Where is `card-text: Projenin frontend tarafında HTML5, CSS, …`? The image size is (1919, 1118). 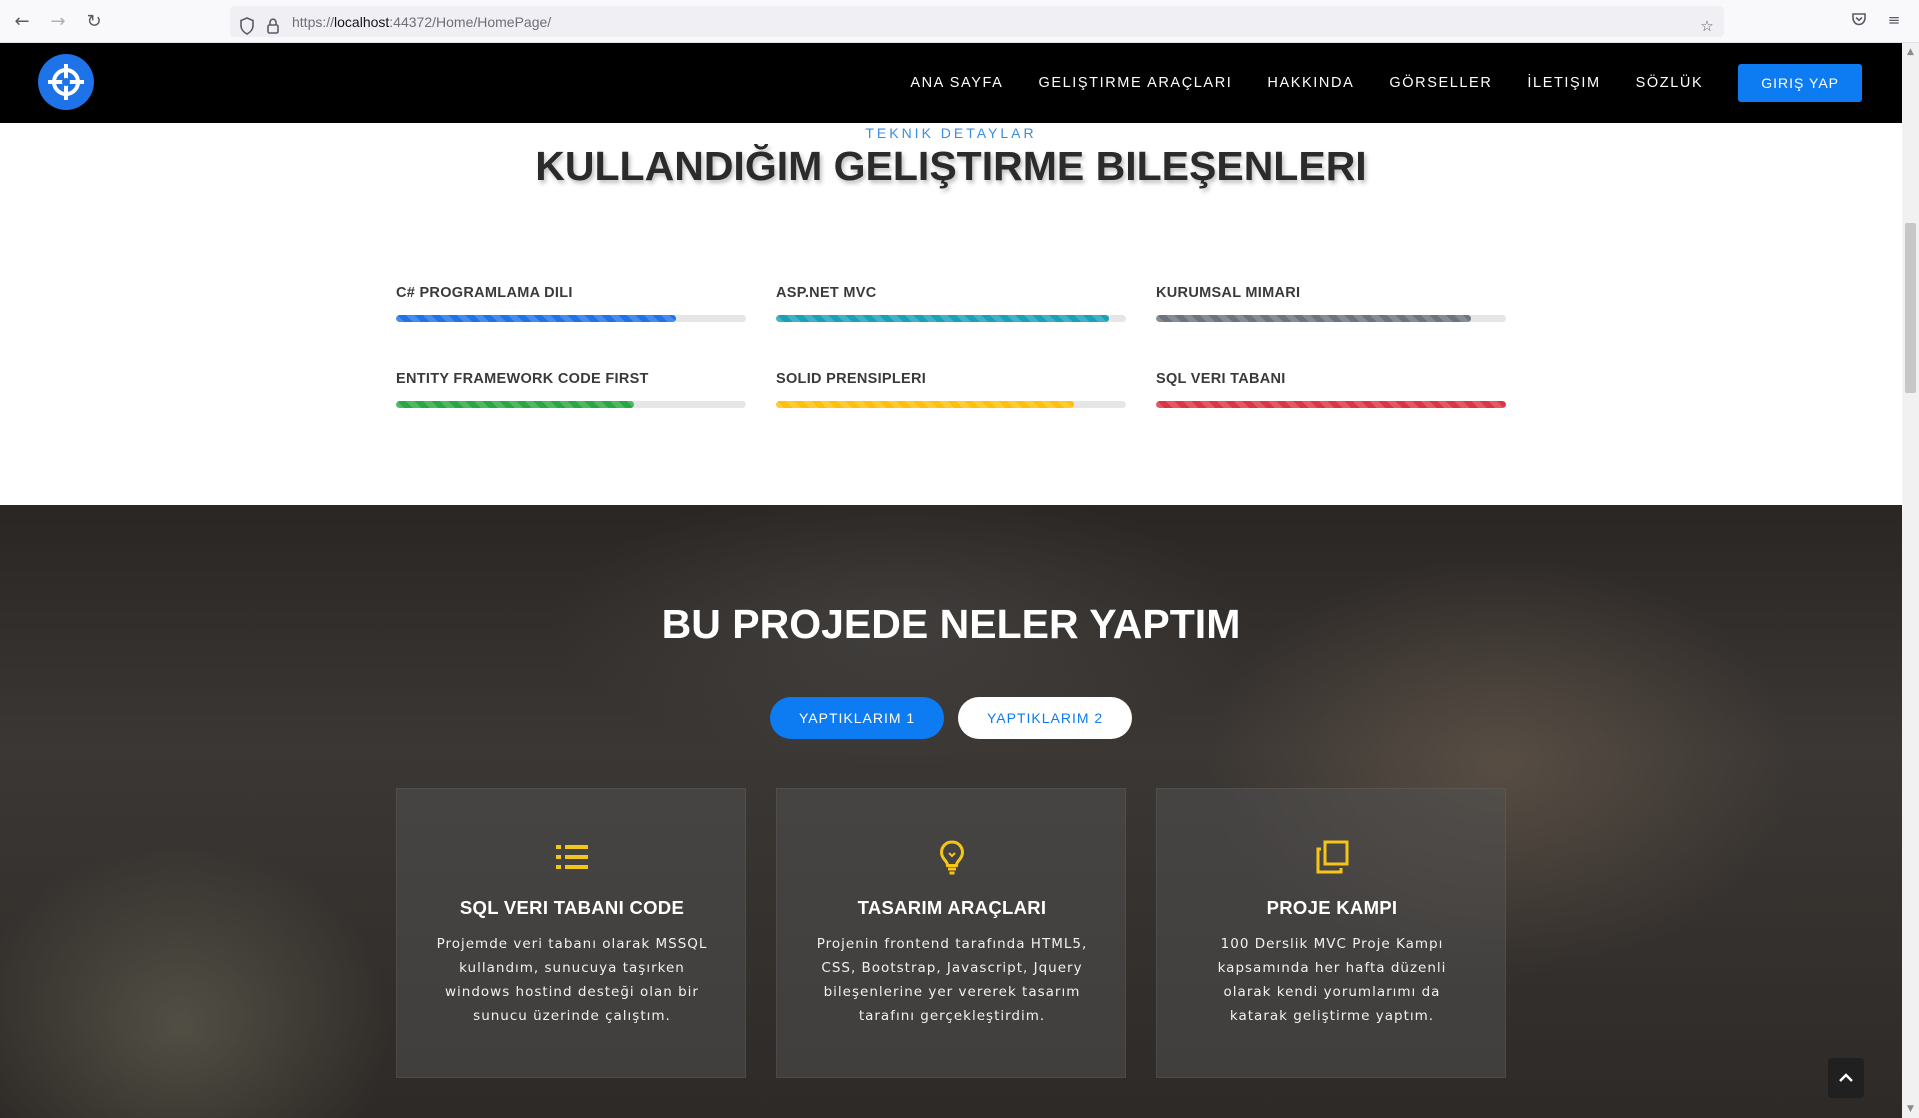
card-text: Projenin frontend tarafında HTML5, CSS, … is located at coordinates (952, 980).